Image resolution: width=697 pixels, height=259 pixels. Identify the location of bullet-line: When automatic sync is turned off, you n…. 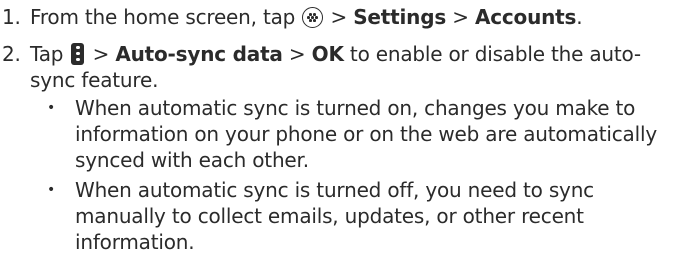
(334, 190).